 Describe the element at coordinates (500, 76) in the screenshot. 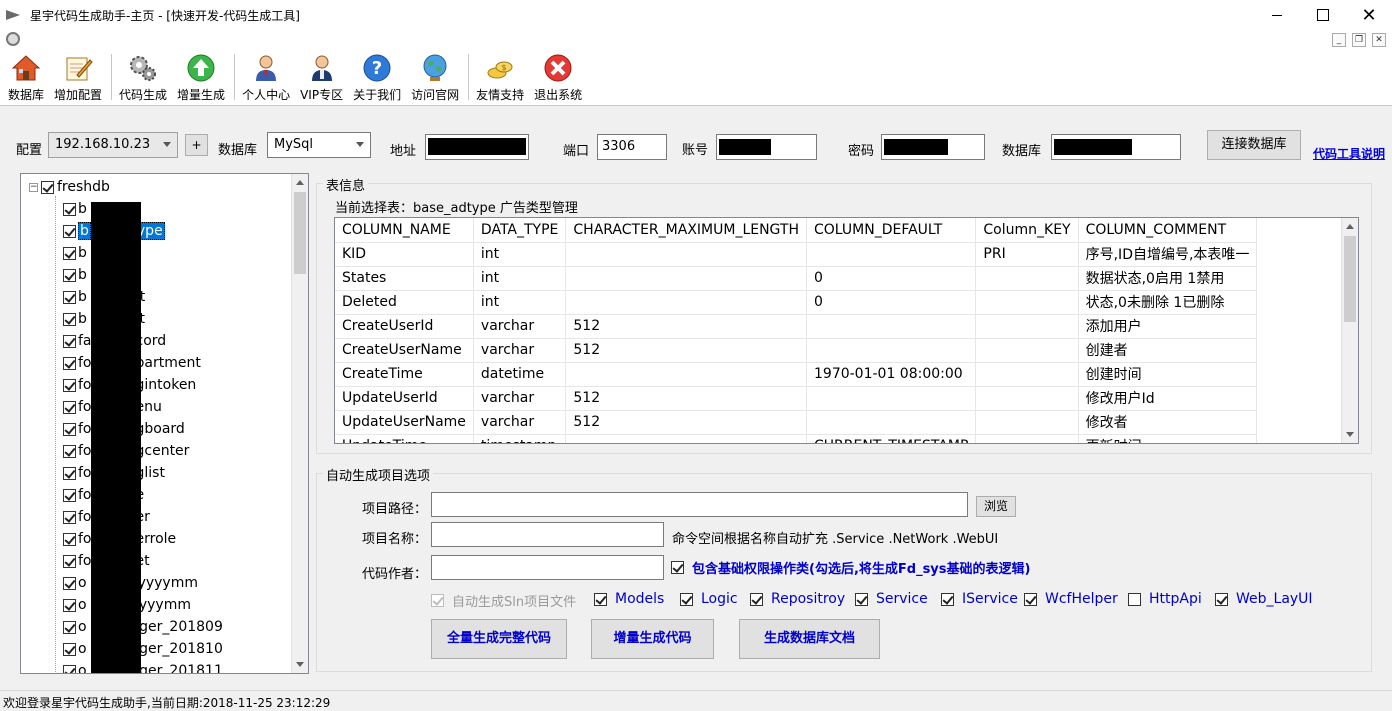

I see `toolbar-support-button: $ 友情支持` at that location.